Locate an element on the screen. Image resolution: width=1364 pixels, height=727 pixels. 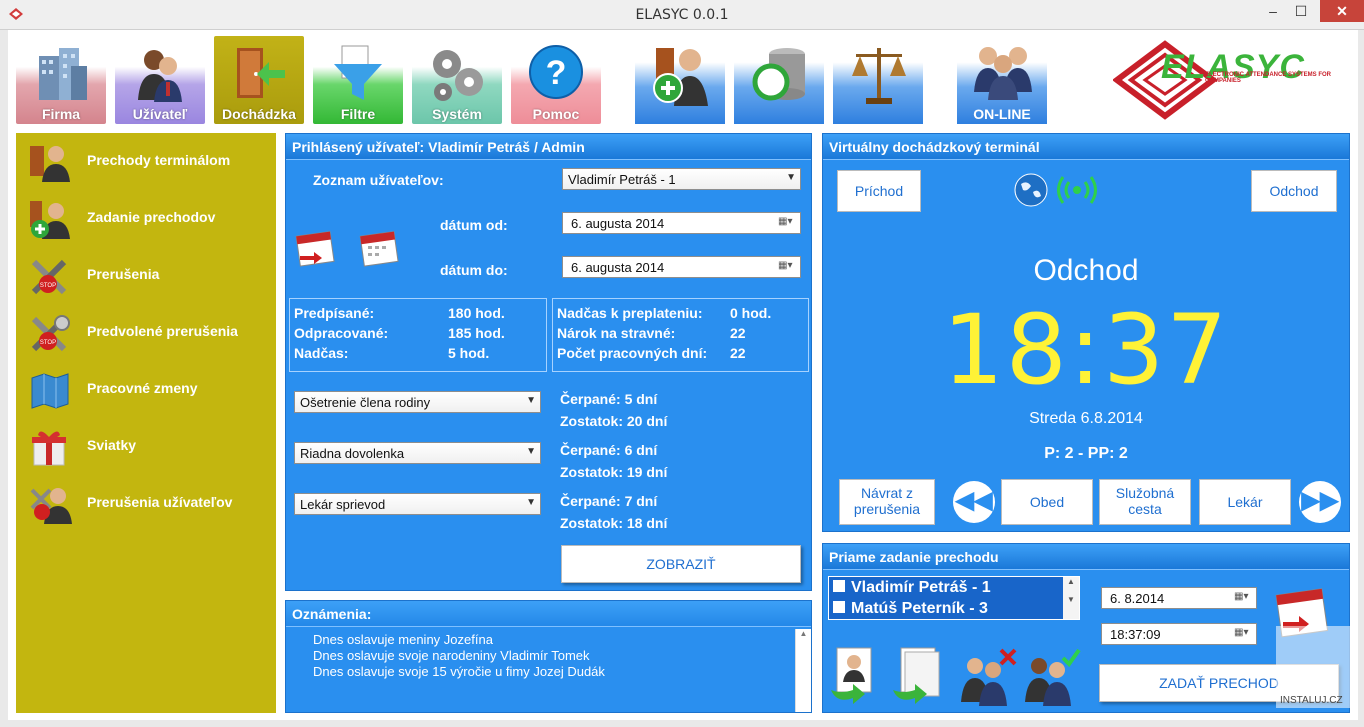
sidebar-item-prechody: Prechody terminálom is located at coordinates (148, 162).